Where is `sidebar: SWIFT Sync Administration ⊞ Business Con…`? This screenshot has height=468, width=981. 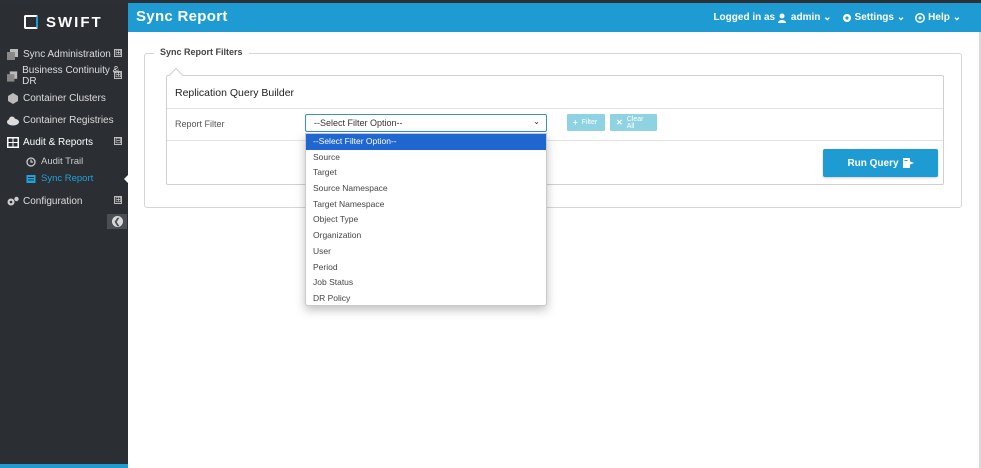
sidebar: SWIFT Sync Administration ⊞ Business Con… is located at coordinates (64, 235).